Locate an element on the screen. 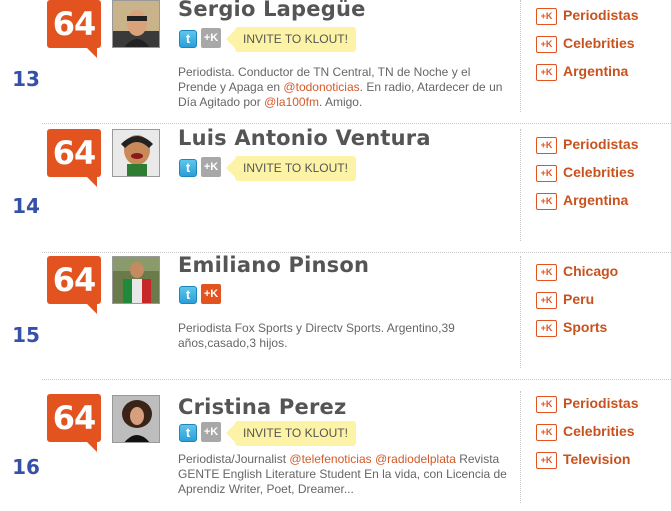 This screenshot has height=511, width=671. topic-label: Sports is located at coordinates (585, 327).